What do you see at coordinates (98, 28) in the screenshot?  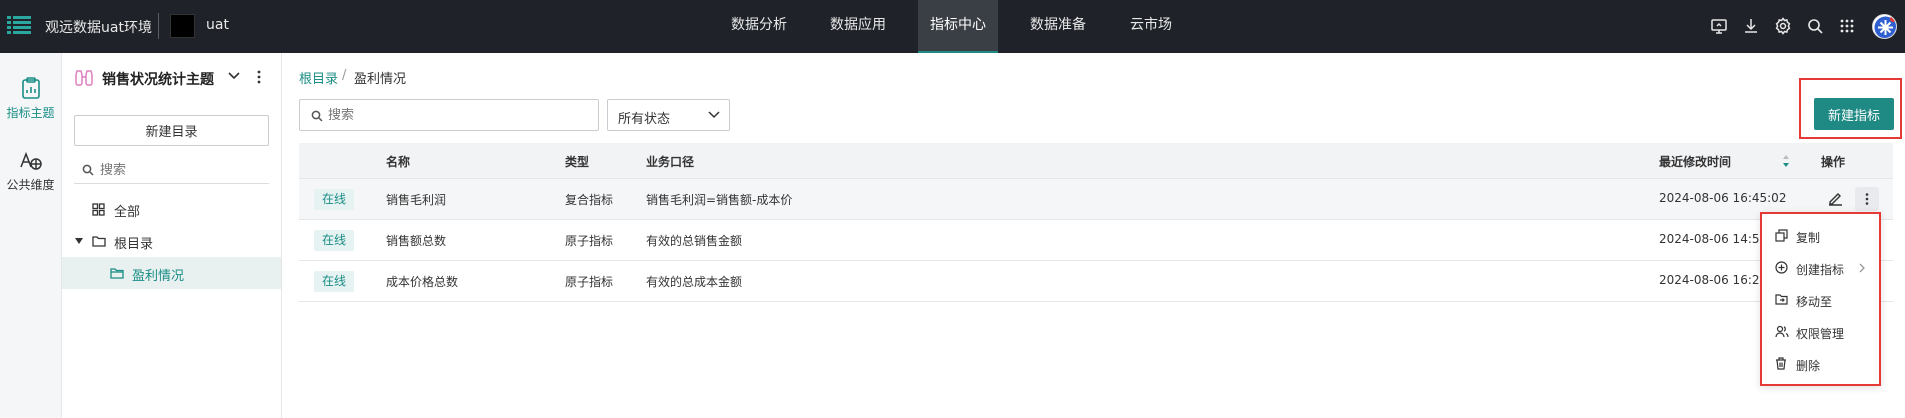 I see `app-title: 观远数据uat环境` at bounding box center [98, 28].